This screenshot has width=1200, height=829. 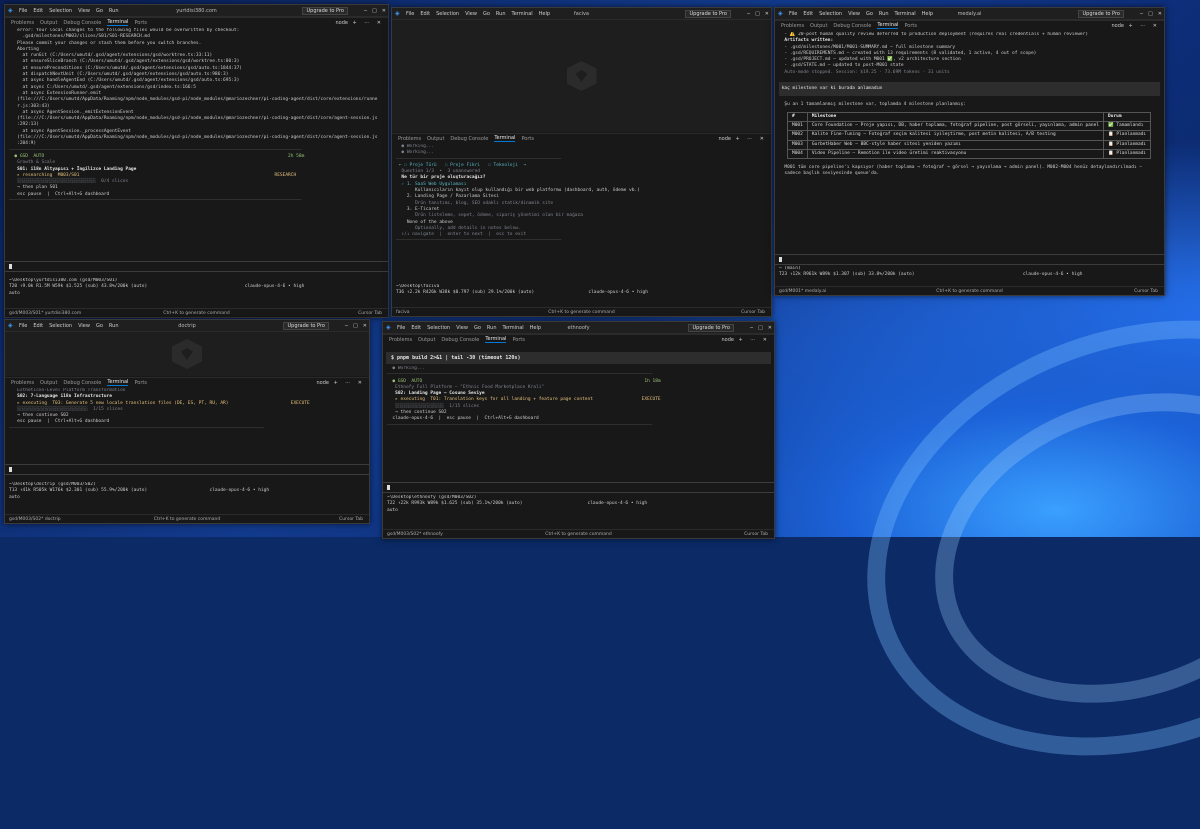 What do you see at coordinates (802, 291) in the screenshot?
I see `branch-status: gsd/M001* medaly.ai` at bounding box center [802, 291].